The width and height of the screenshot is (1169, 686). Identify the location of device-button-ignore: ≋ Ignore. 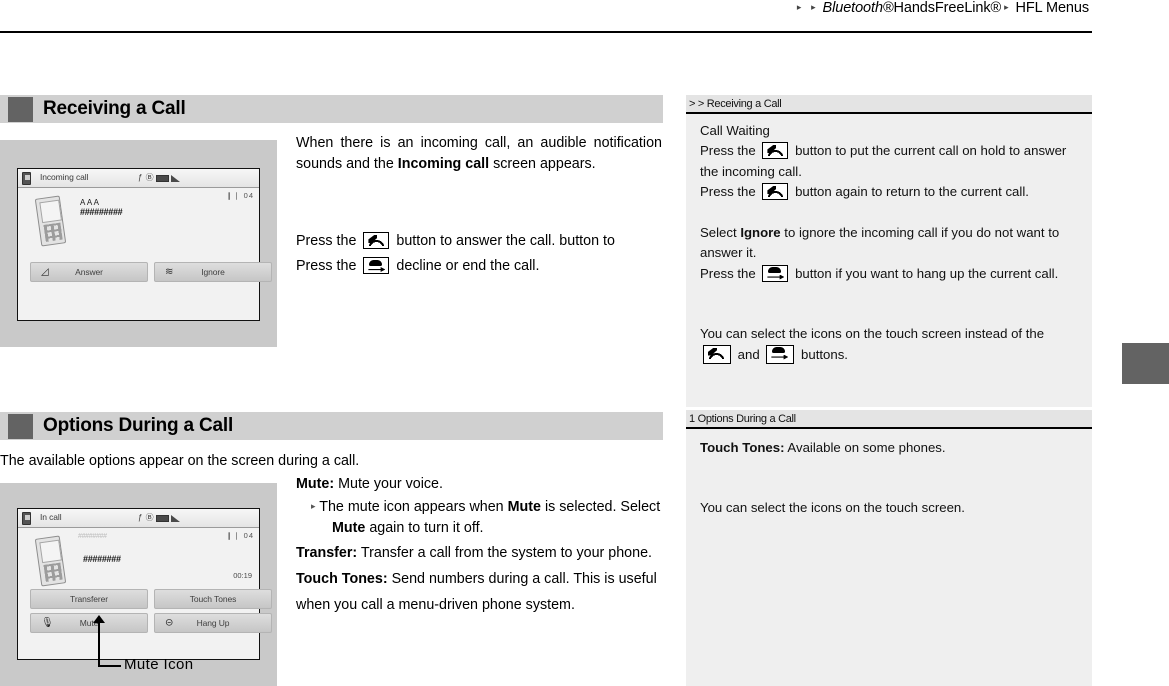
(213, 272).